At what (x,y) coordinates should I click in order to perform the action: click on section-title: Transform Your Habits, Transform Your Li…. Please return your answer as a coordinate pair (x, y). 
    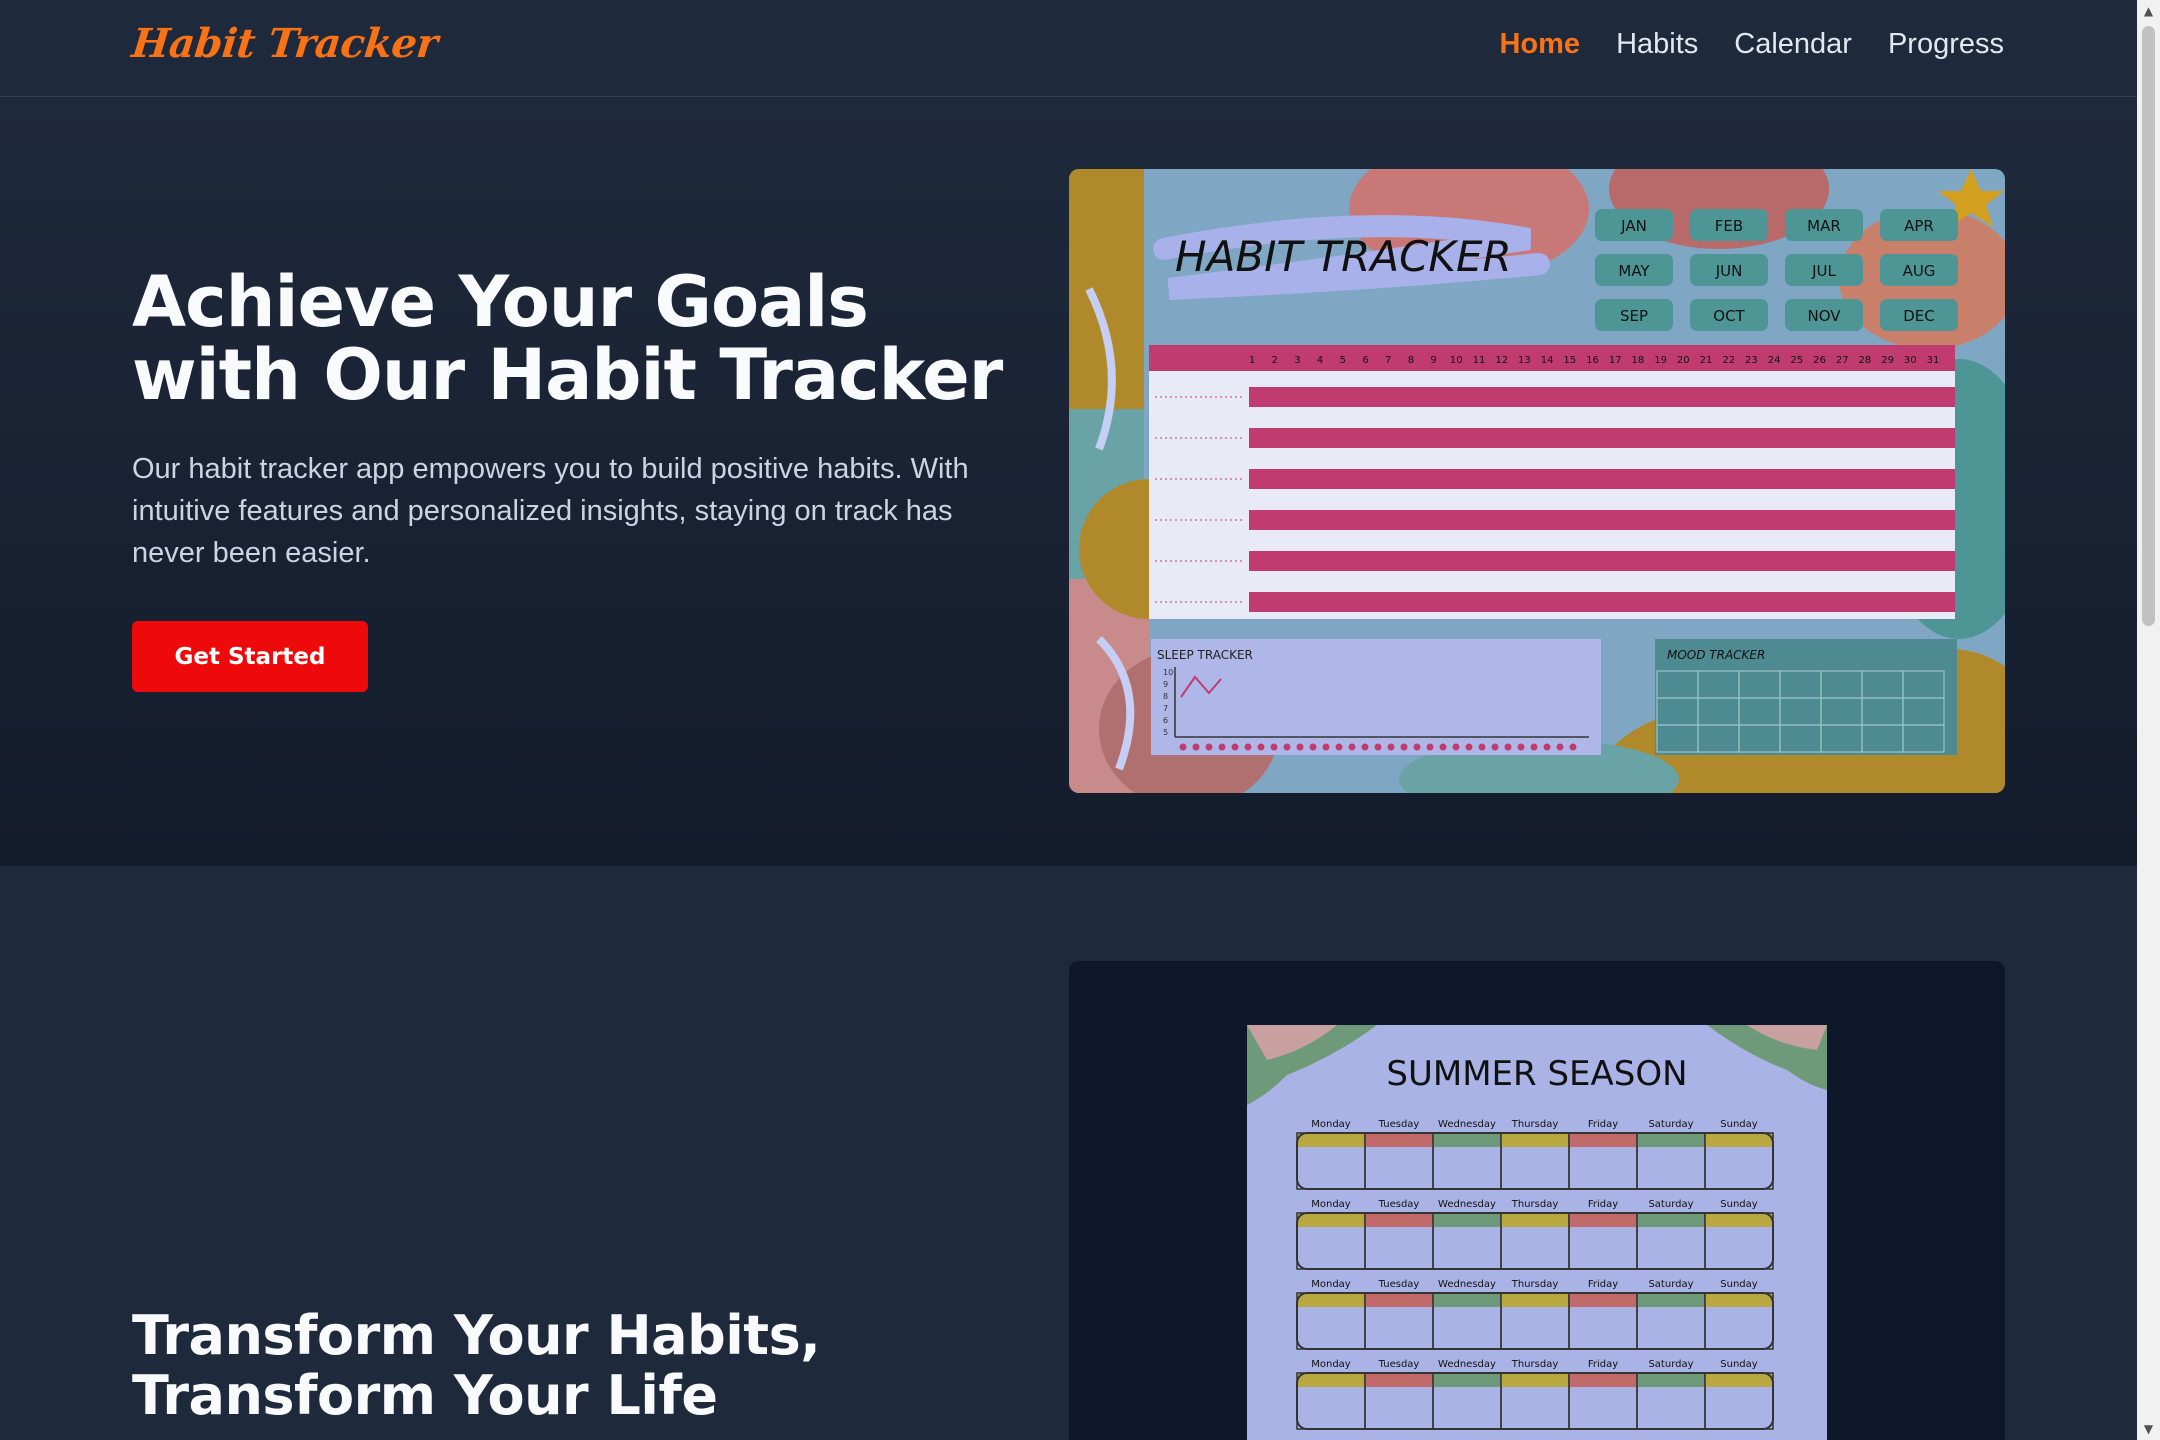
    Looking at the image, I should click on (476, 1365).